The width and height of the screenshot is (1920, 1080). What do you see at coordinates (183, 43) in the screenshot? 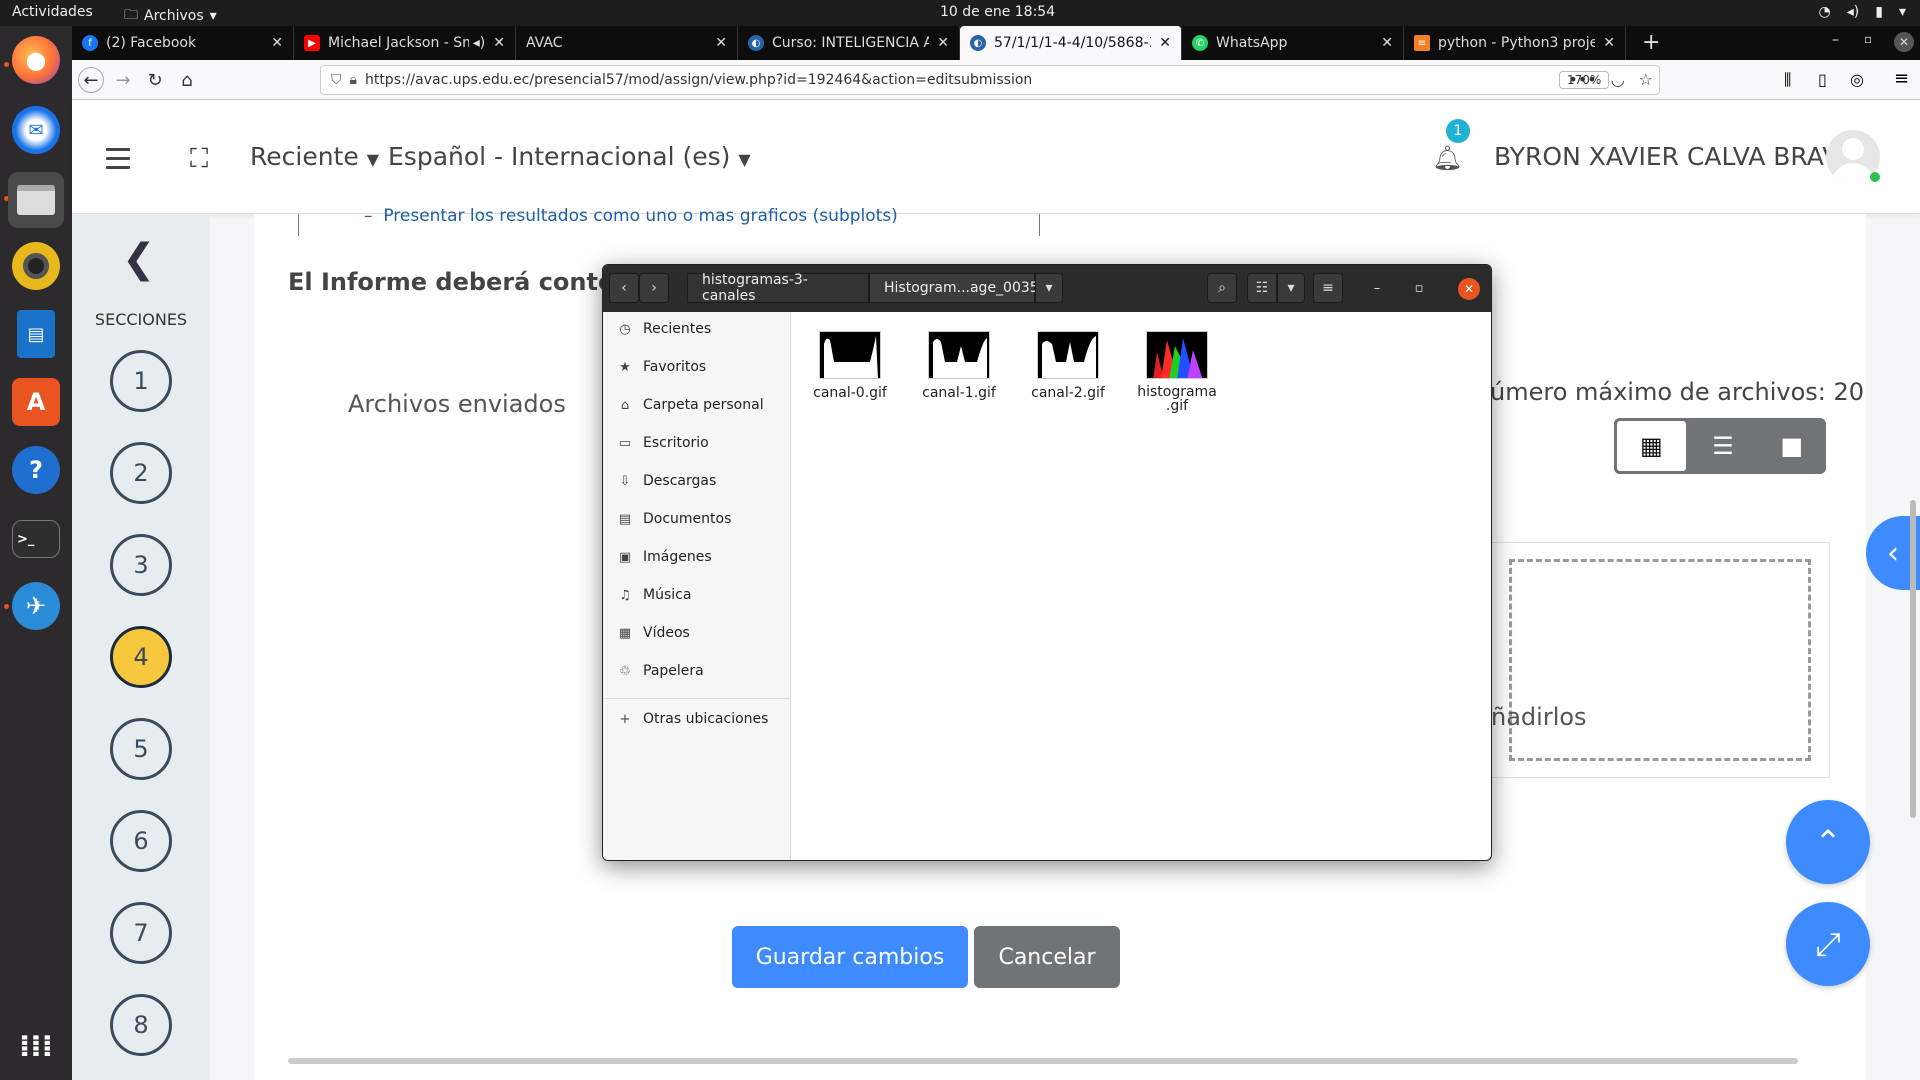
I see `tab-facebook: f (2) Facebook ✕` at bounding box center [183, 43].